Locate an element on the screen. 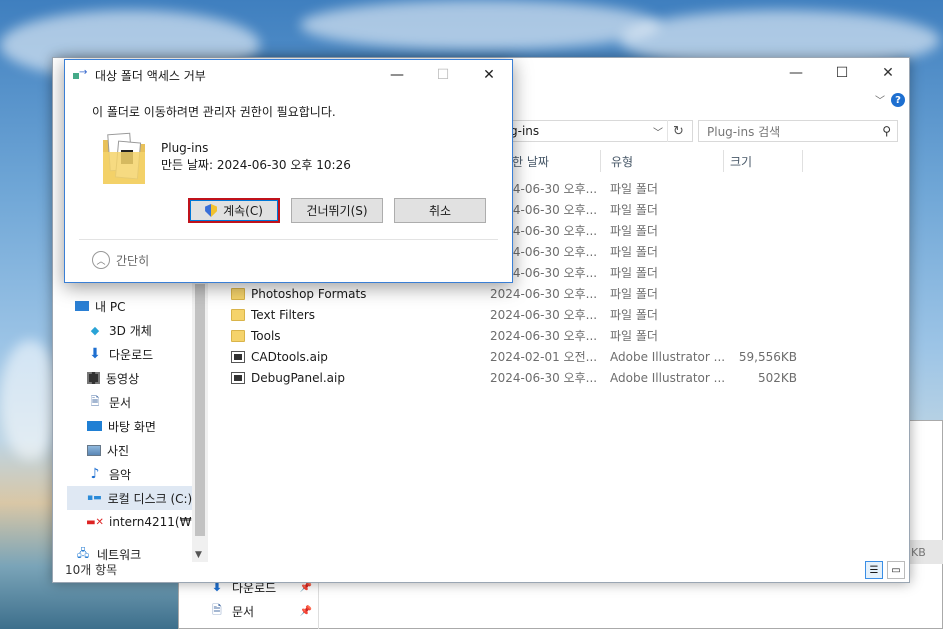  address-dropdown-icon: ﹀ is located at coordinates (658, 131).